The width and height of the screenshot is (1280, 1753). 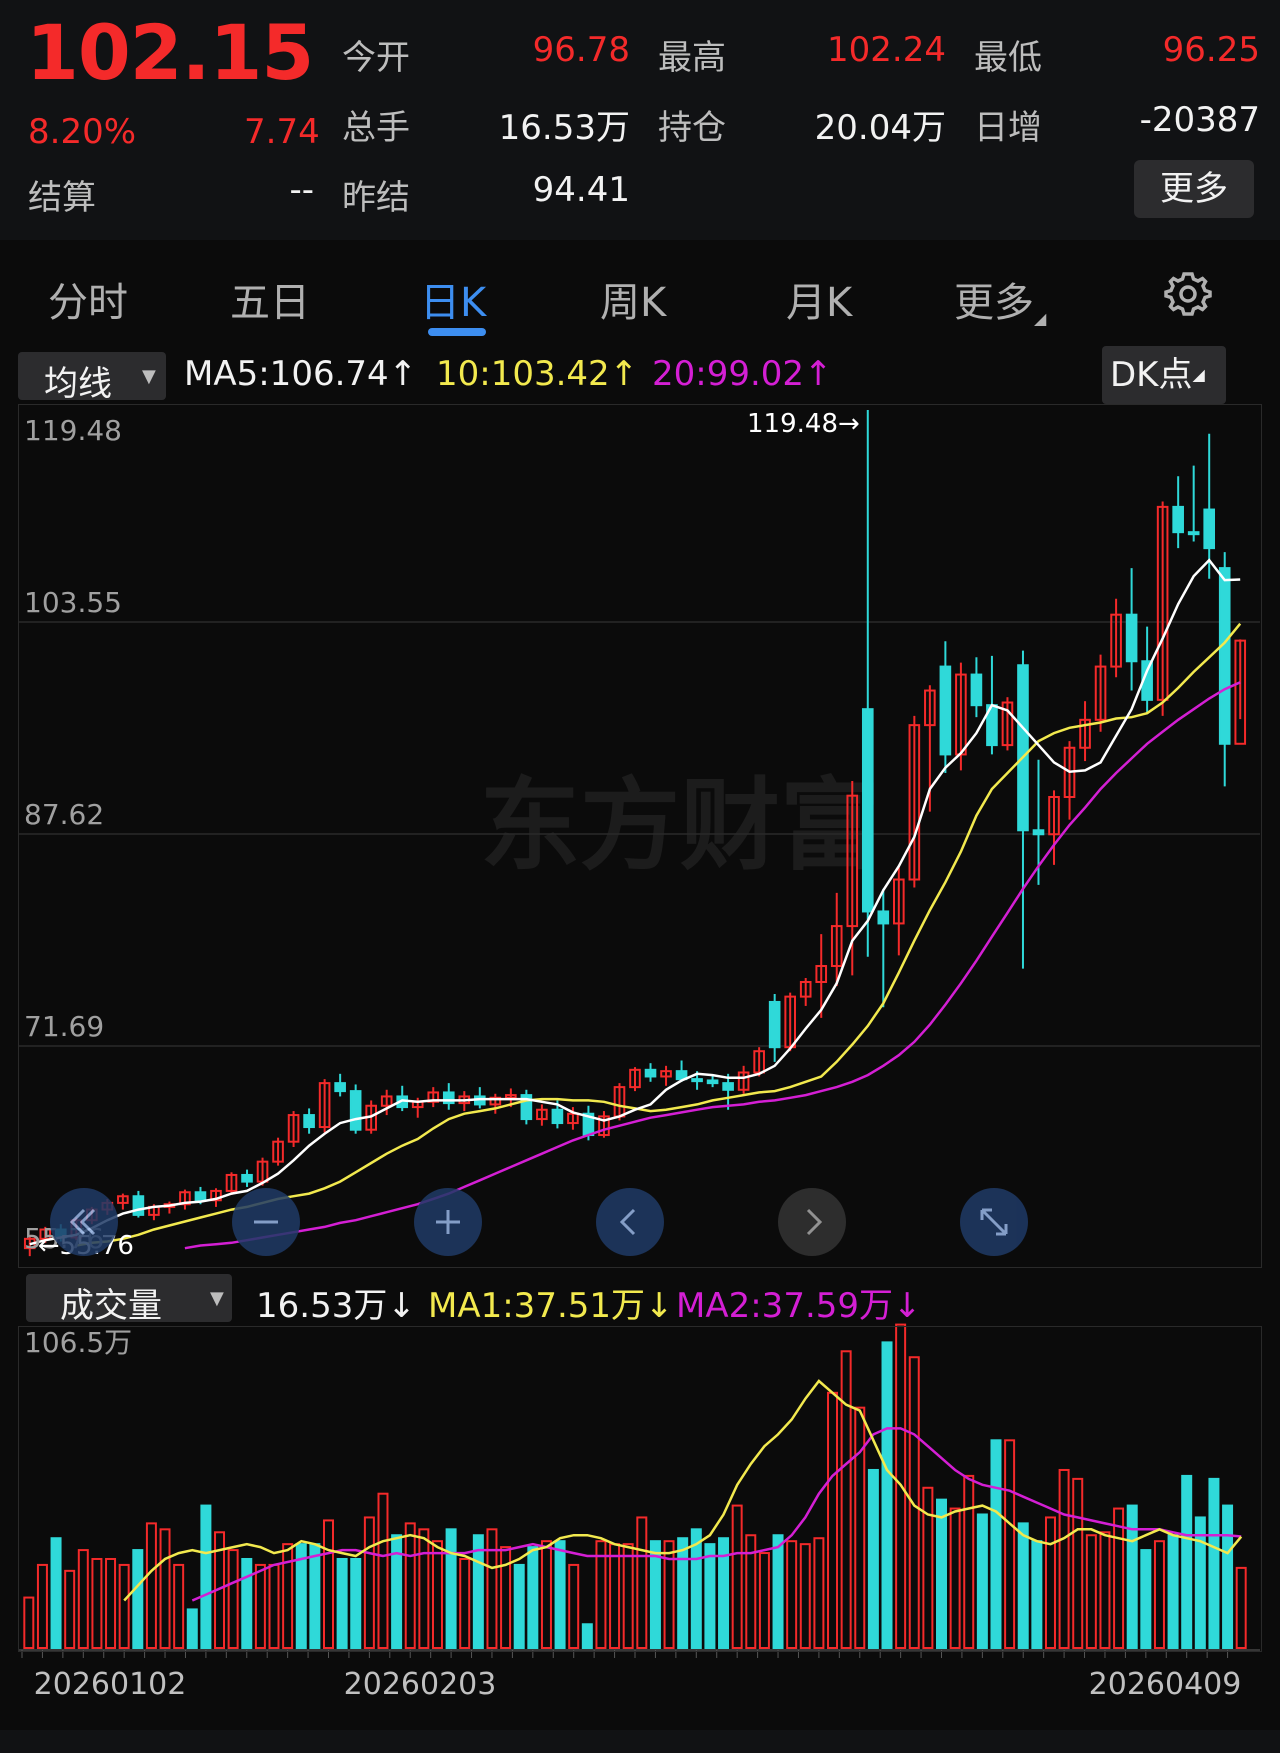 What do you see at coordinates (217, 1298) in the screenshot?
I see `chevron-down-icon: ▼` at bounding box center [217, 1298].